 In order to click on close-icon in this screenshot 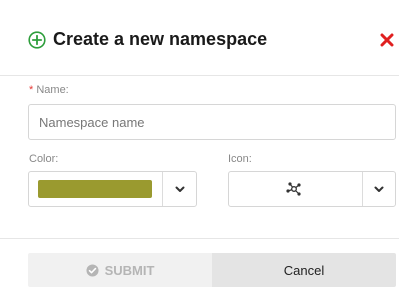, I will do `click(387, 40)`.